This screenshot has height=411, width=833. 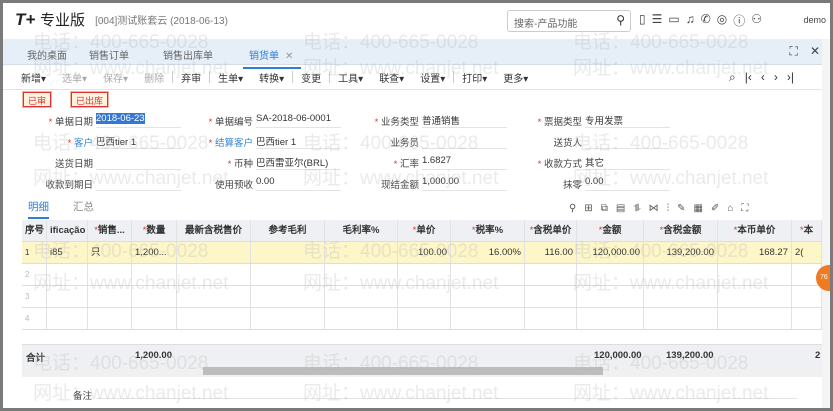 I want to click on filter-icon: ⥮, so click(x=636, y=208).